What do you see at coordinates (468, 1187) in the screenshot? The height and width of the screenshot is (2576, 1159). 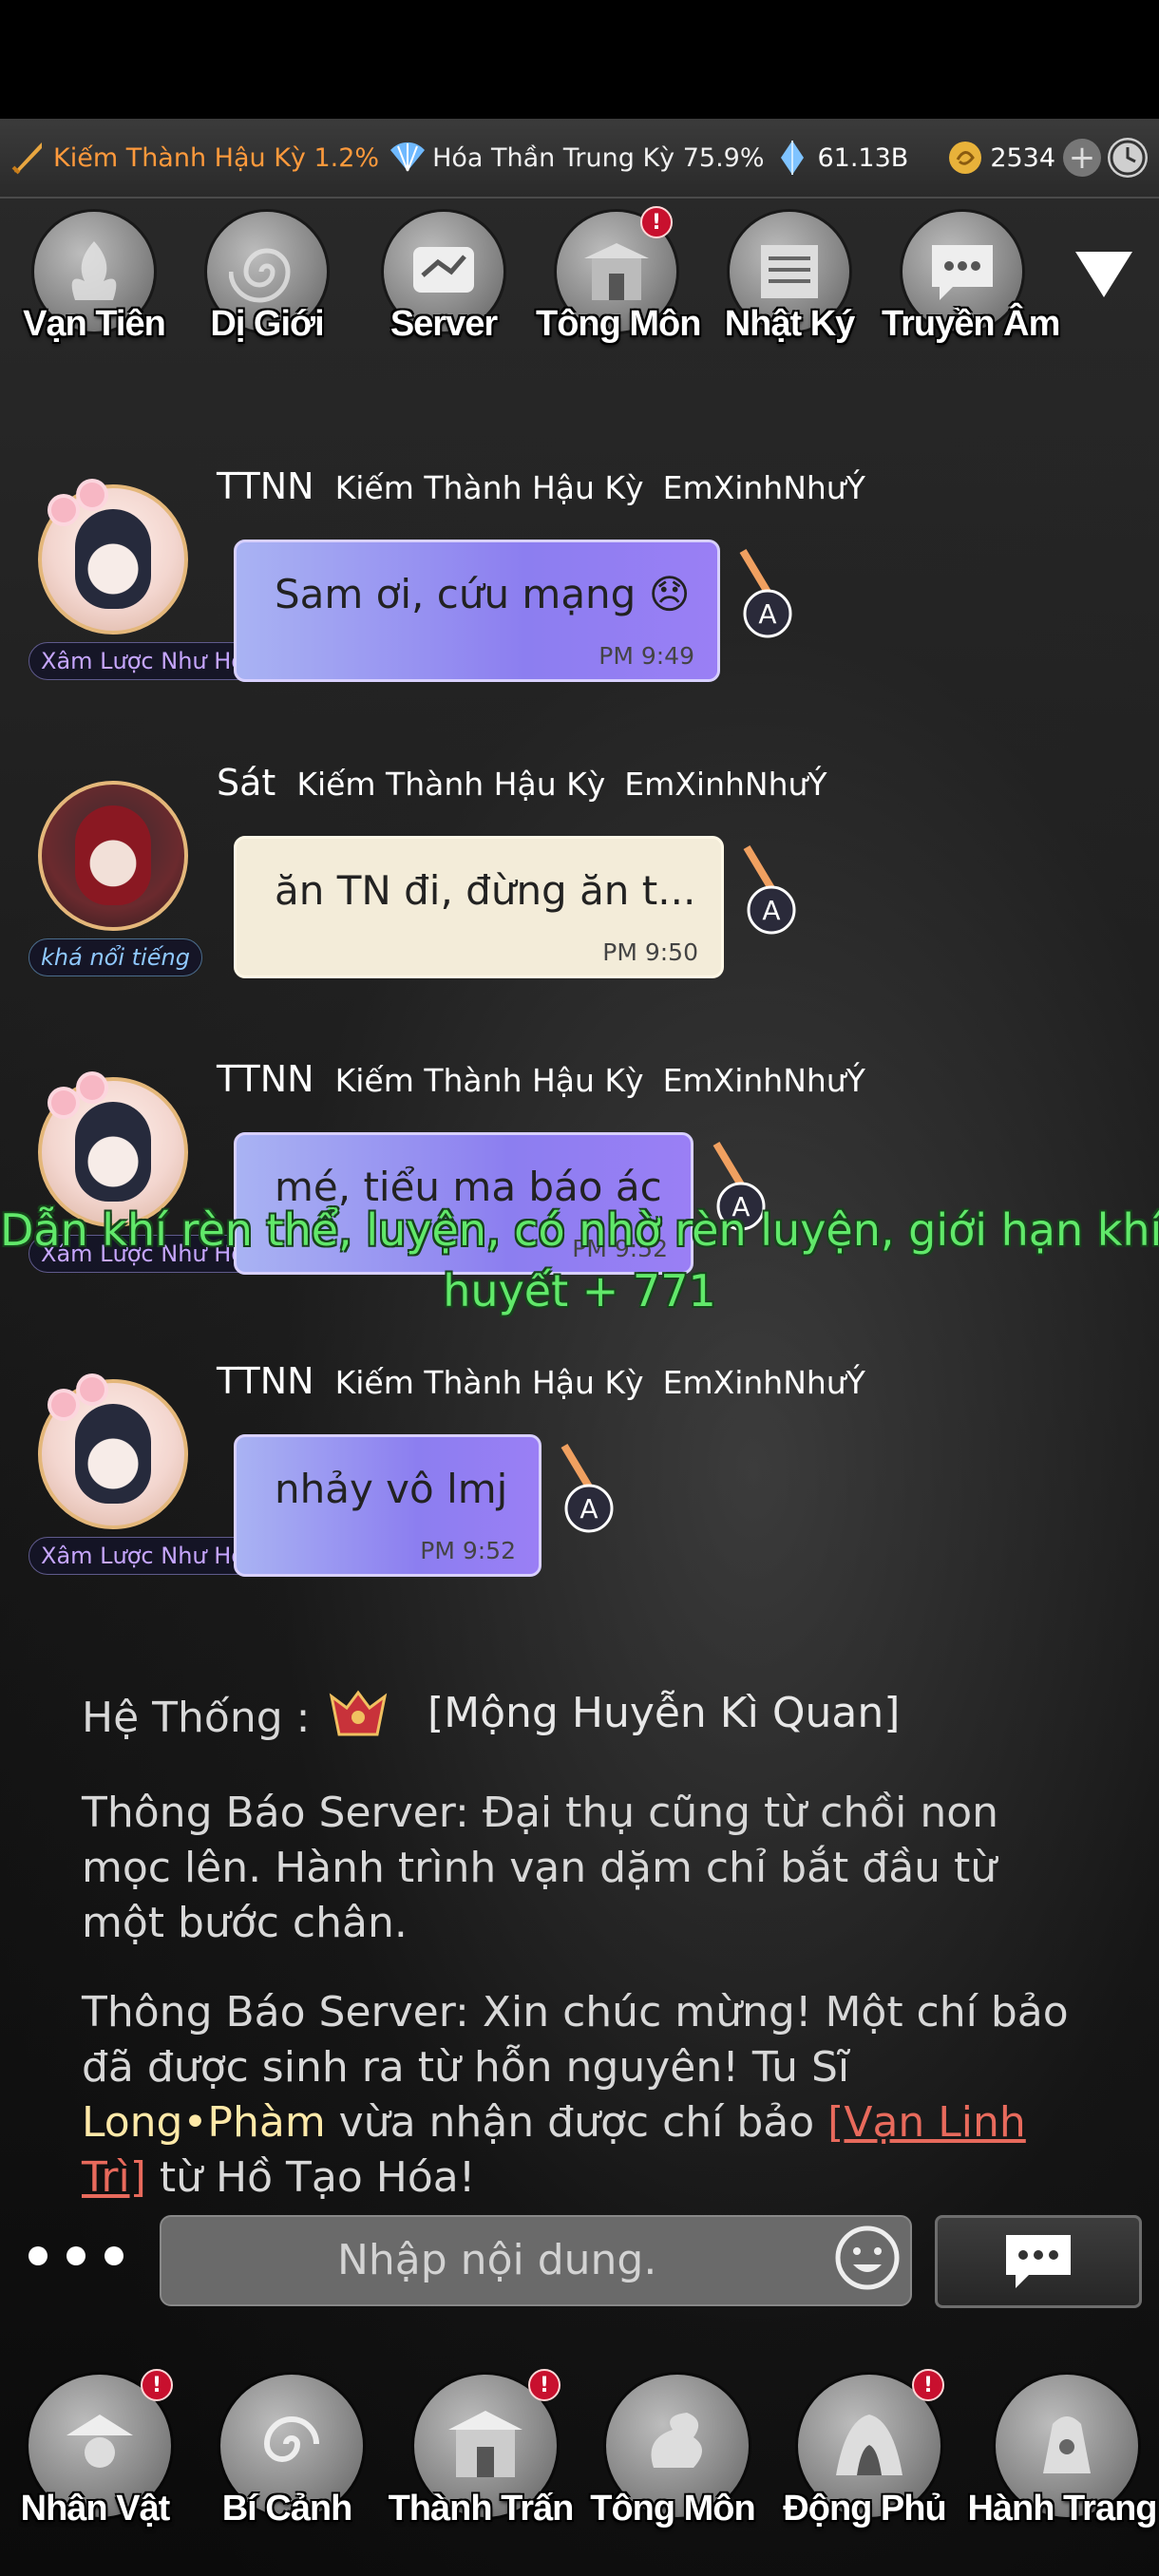 I see `message-text: mé, tiểu ma báo ác` at bounding box center [468, 1187].